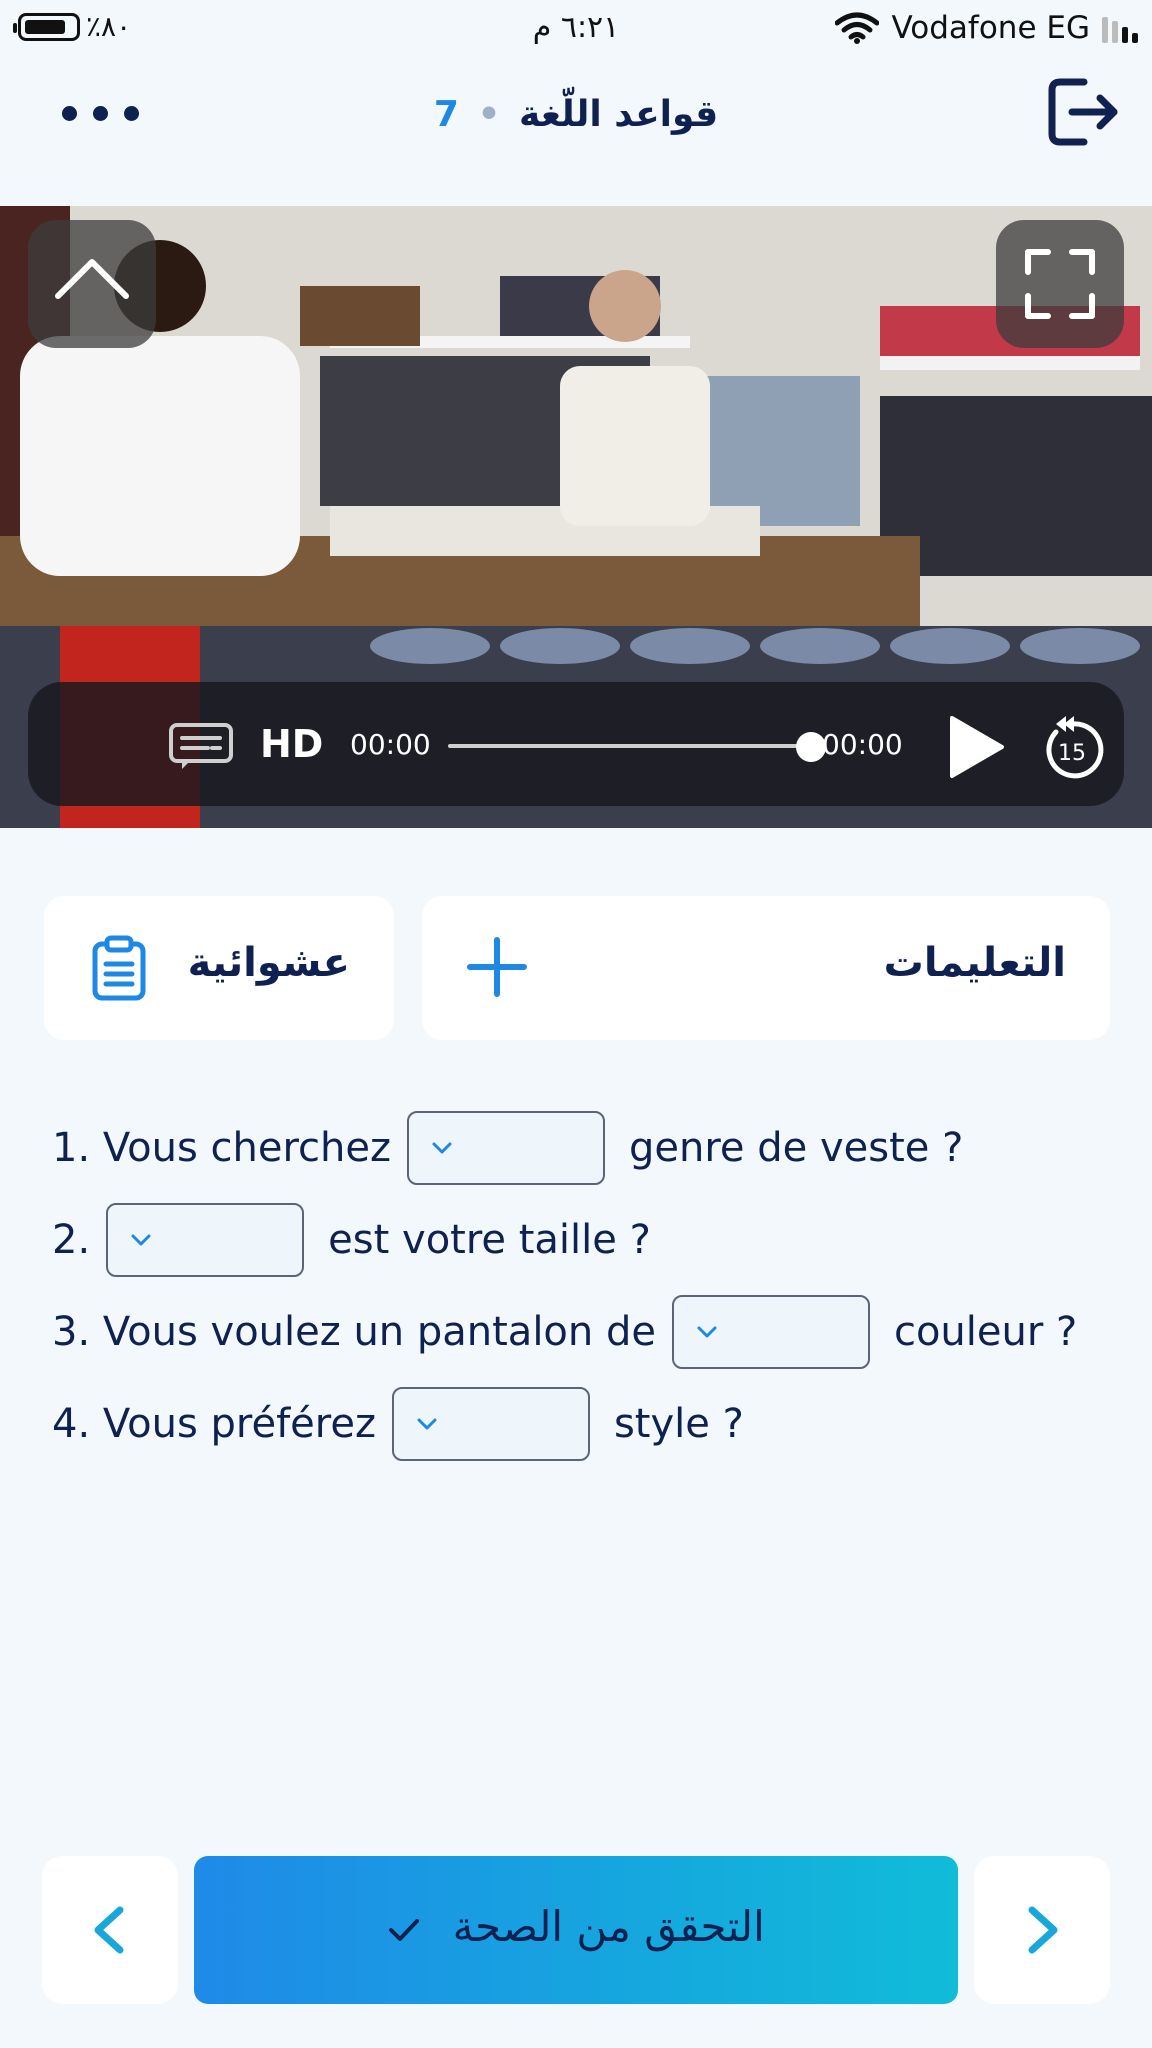 The height and width of the screenshot is (2048, 1152). I want to click on fullscreen-button, so click(1060, 284).